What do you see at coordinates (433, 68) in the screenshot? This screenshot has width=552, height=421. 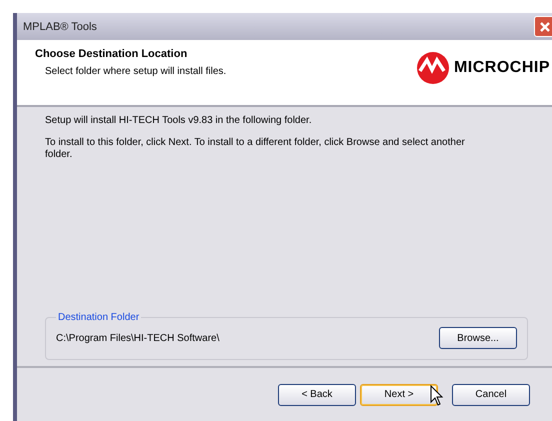 I see `logo-mark-icon` at bounding box center [433, 68].